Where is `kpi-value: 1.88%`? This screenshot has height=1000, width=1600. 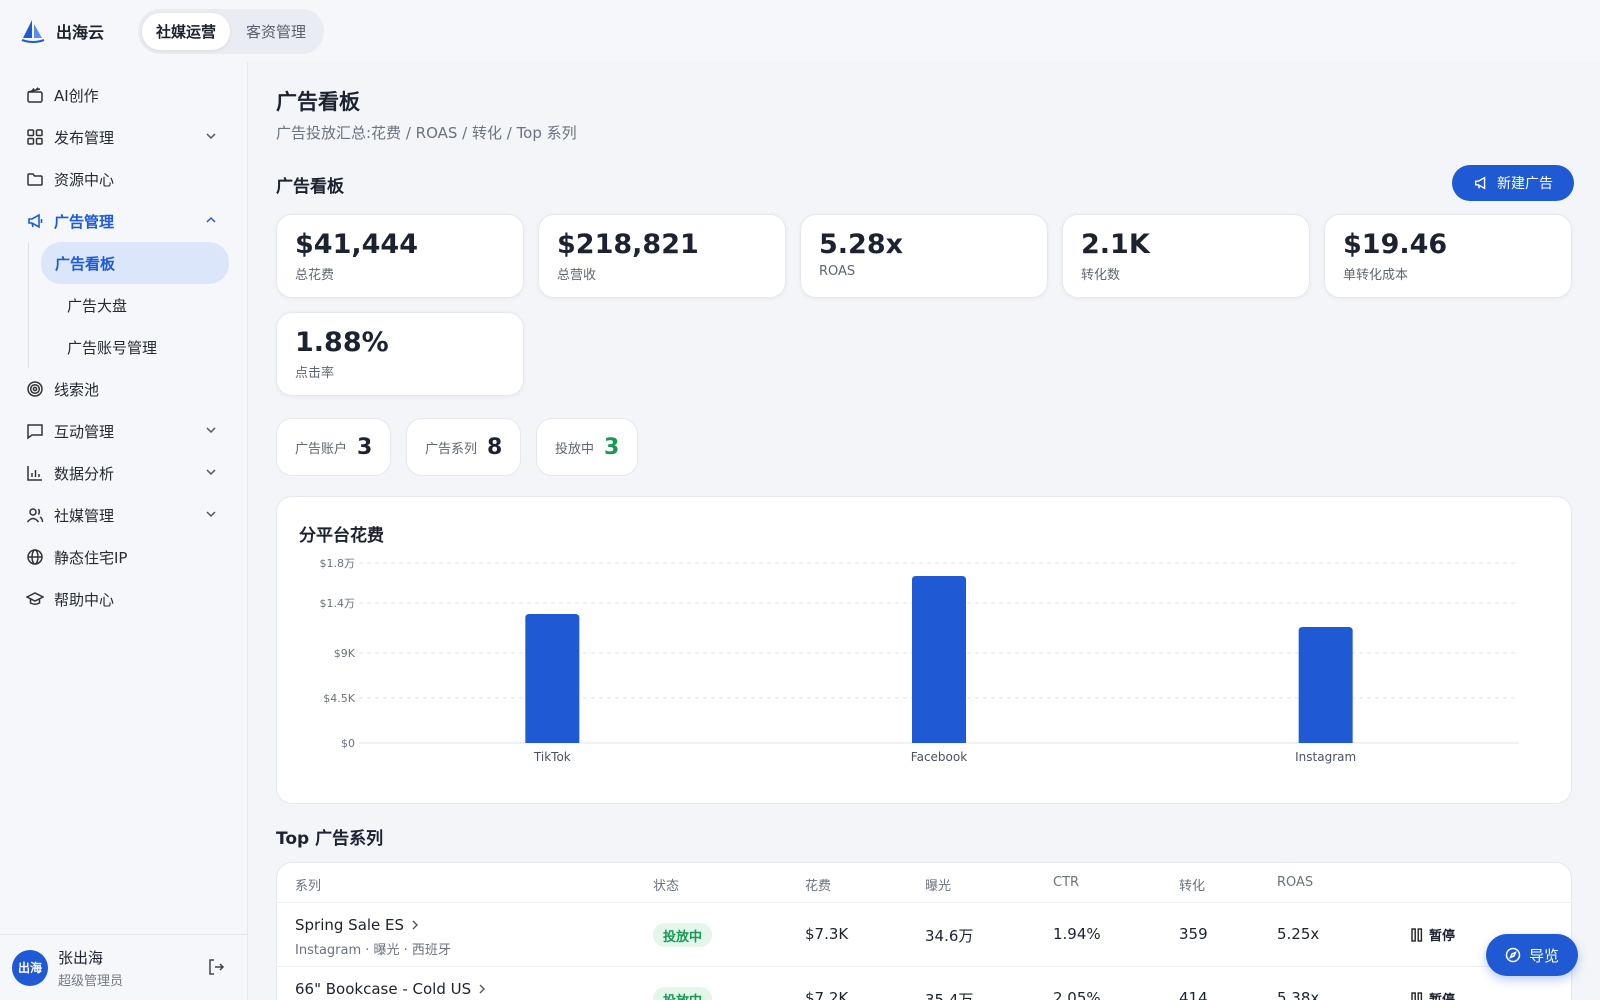 kpi-value: 1.88% is located at coordinates (342, 342).